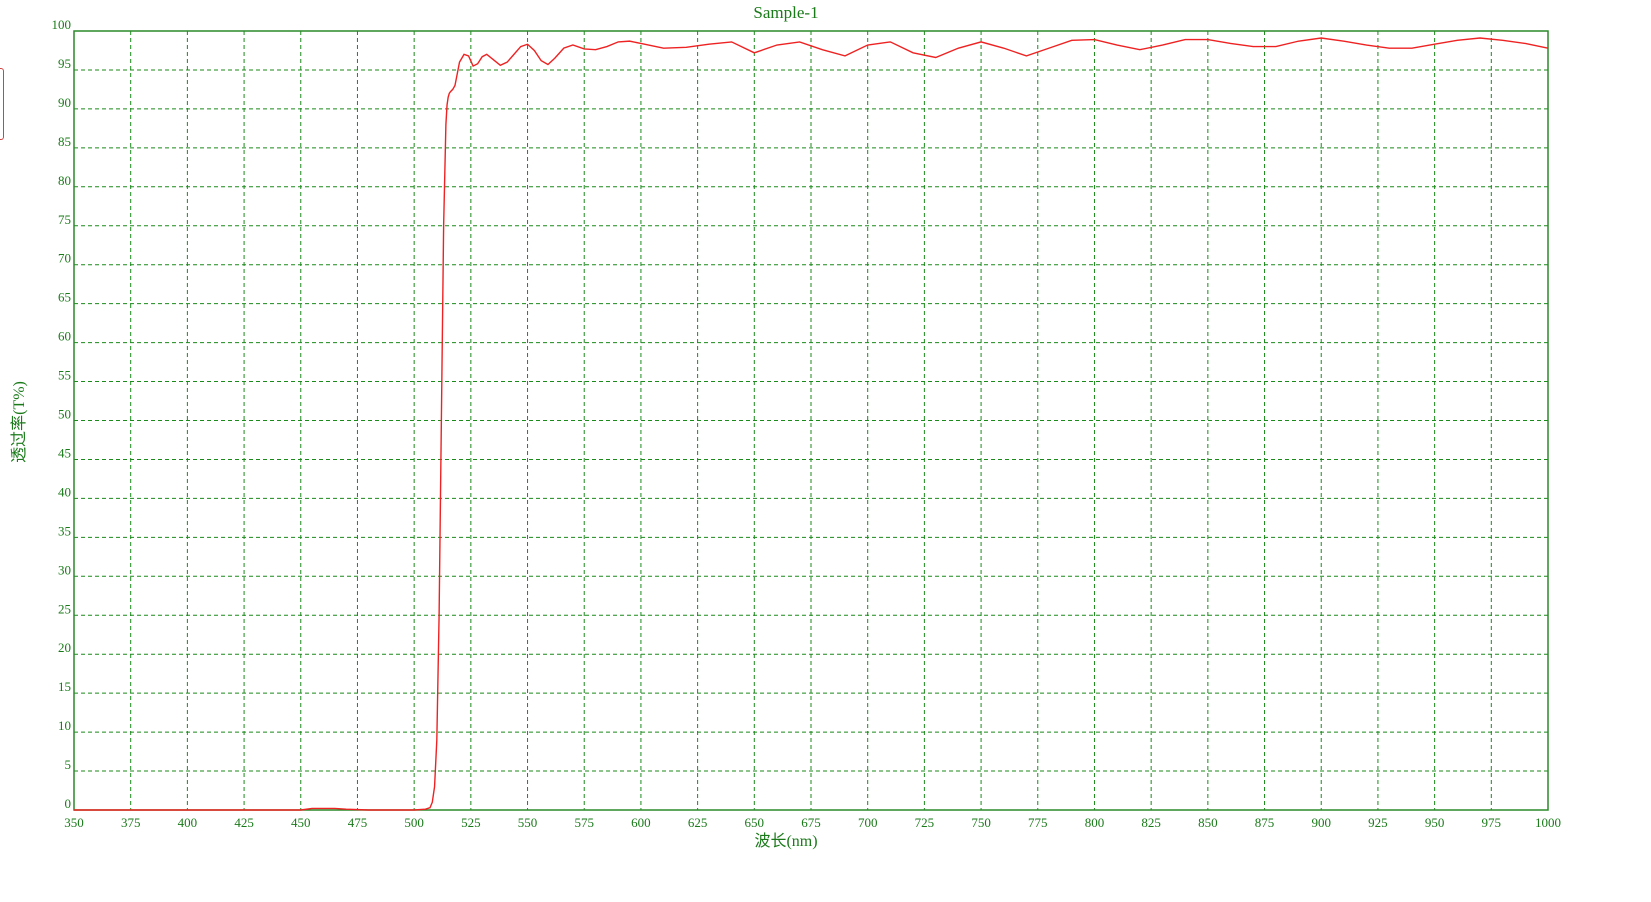 This screenshot has height=902, width=1651. Describe the element at coordinates (755, 822) in the screenshot. I see `x-tick-label: 650` at that location.